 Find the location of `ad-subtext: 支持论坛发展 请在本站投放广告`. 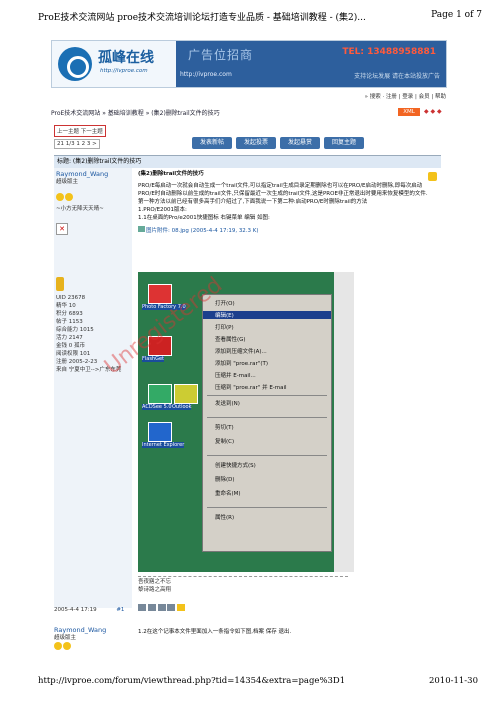

ad-subtext: 支持论坛发展 请在本站投放广告 is located at coordinates (397, 76).